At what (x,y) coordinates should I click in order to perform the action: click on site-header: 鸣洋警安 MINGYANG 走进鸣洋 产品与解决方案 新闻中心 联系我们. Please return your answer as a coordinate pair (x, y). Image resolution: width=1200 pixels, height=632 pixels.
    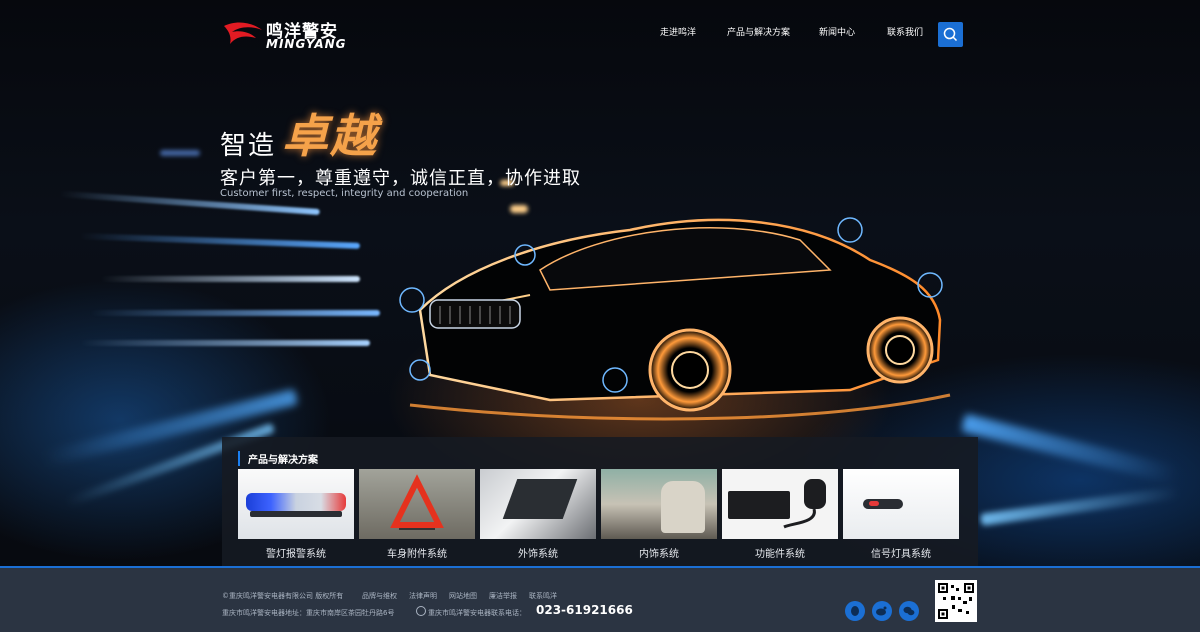
    Looking at the image, I should click on (600, 33).